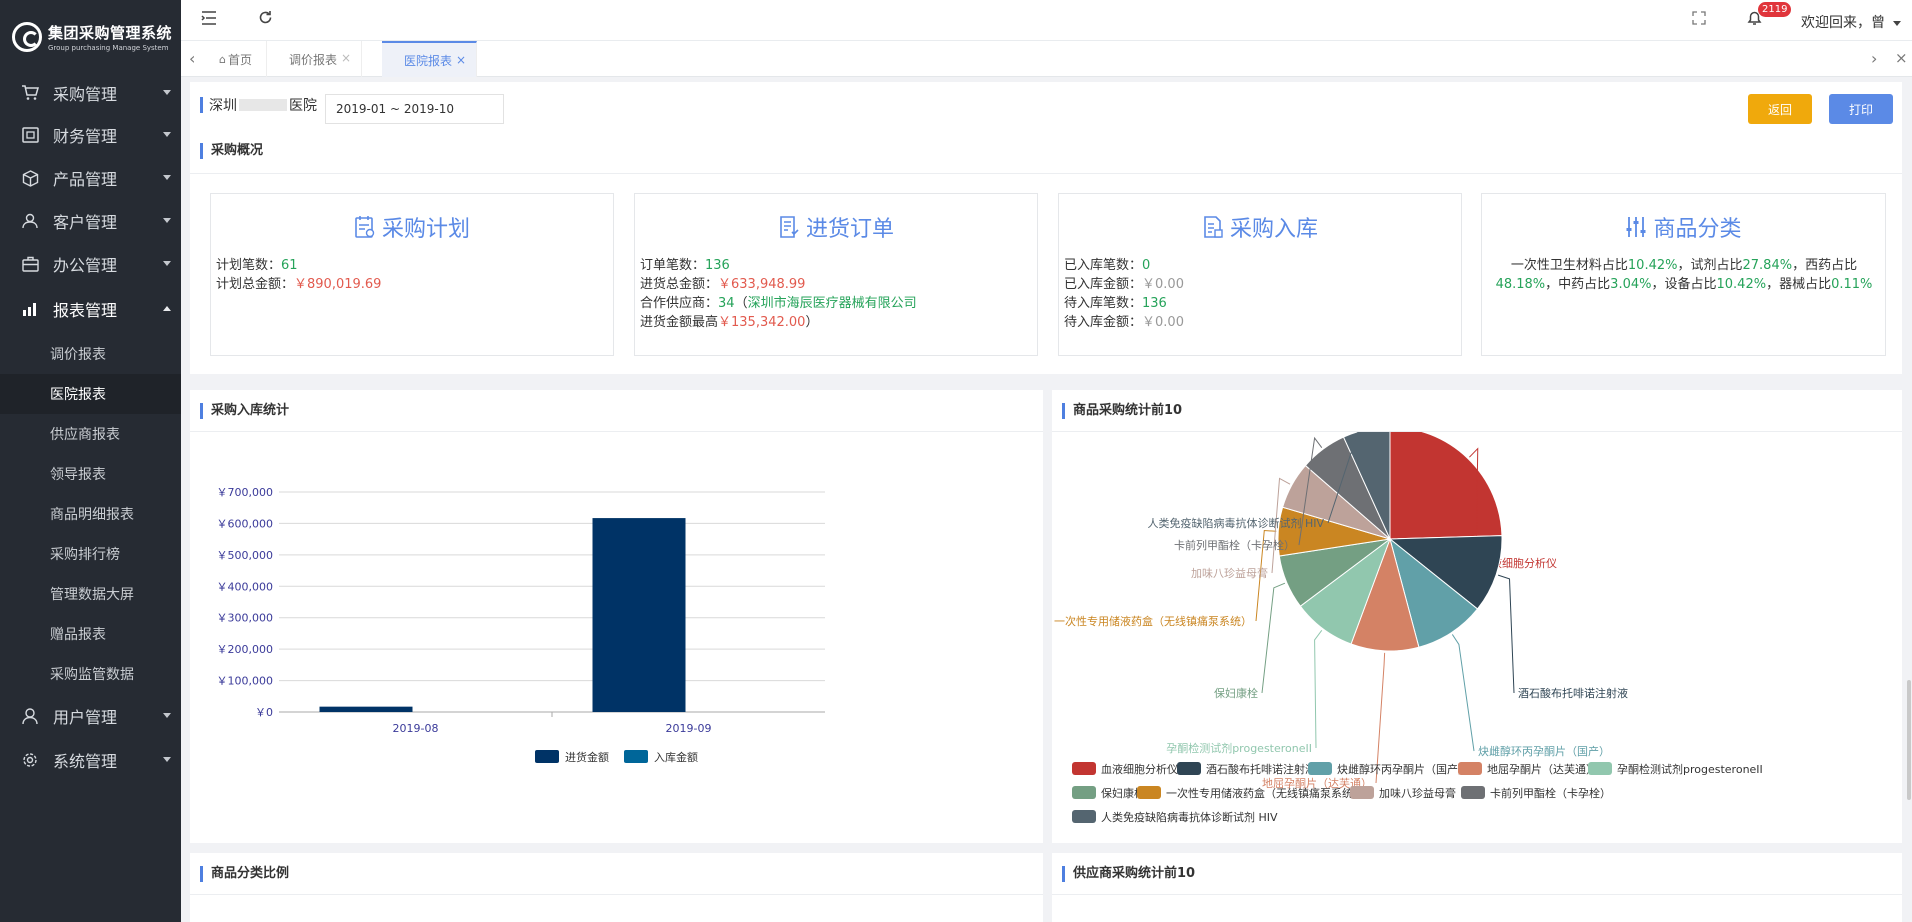  What do you see at coordinates (673, 265) in the screenshot?
I see `order-count-label: 订单笔数：` at bounding box center [673, 265].